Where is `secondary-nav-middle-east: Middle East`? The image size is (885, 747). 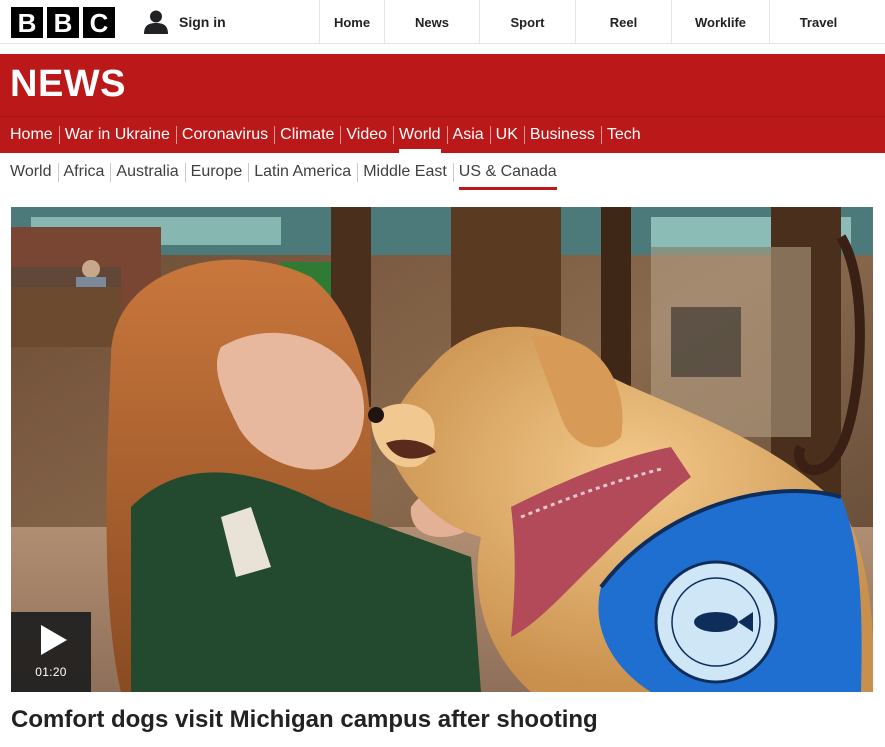
secondary-nav-middle-east: Middle East is located at coordinates (405, 172).